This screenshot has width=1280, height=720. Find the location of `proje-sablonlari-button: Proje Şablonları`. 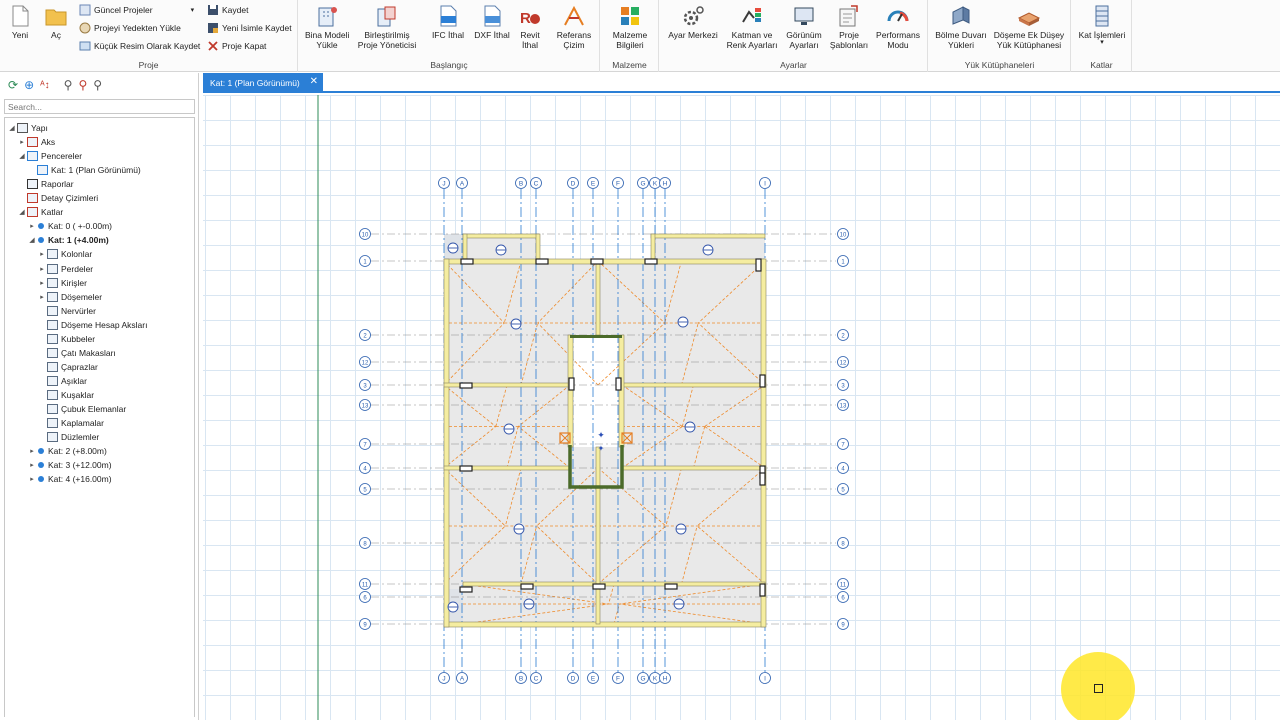

proje-sablonlari-button: Proje Şablonları is located at coordinates (849, 27).